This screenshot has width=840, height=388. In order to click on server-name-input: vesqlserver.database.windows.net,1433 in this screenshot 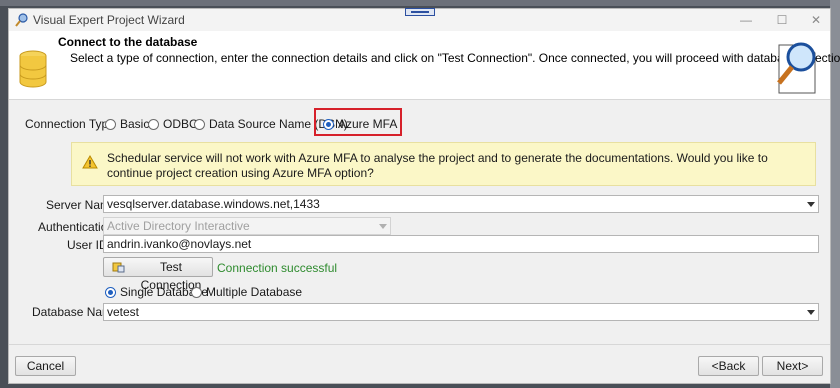, I will do `click(461, 204)`.